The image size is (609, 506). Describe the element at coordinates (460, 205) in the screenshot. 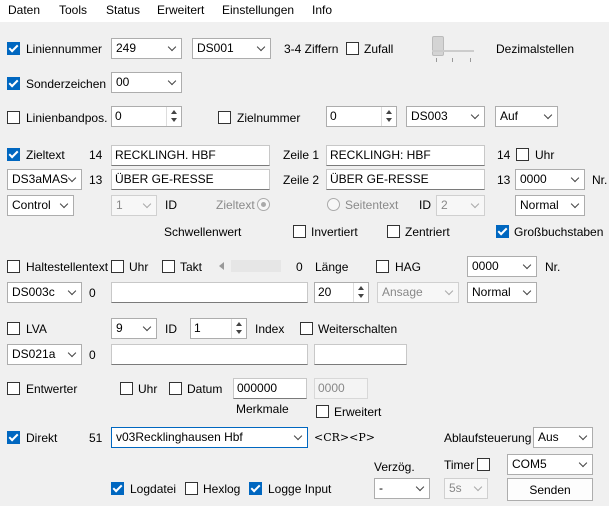

I see `seitentext-id-select: 2` at that location.